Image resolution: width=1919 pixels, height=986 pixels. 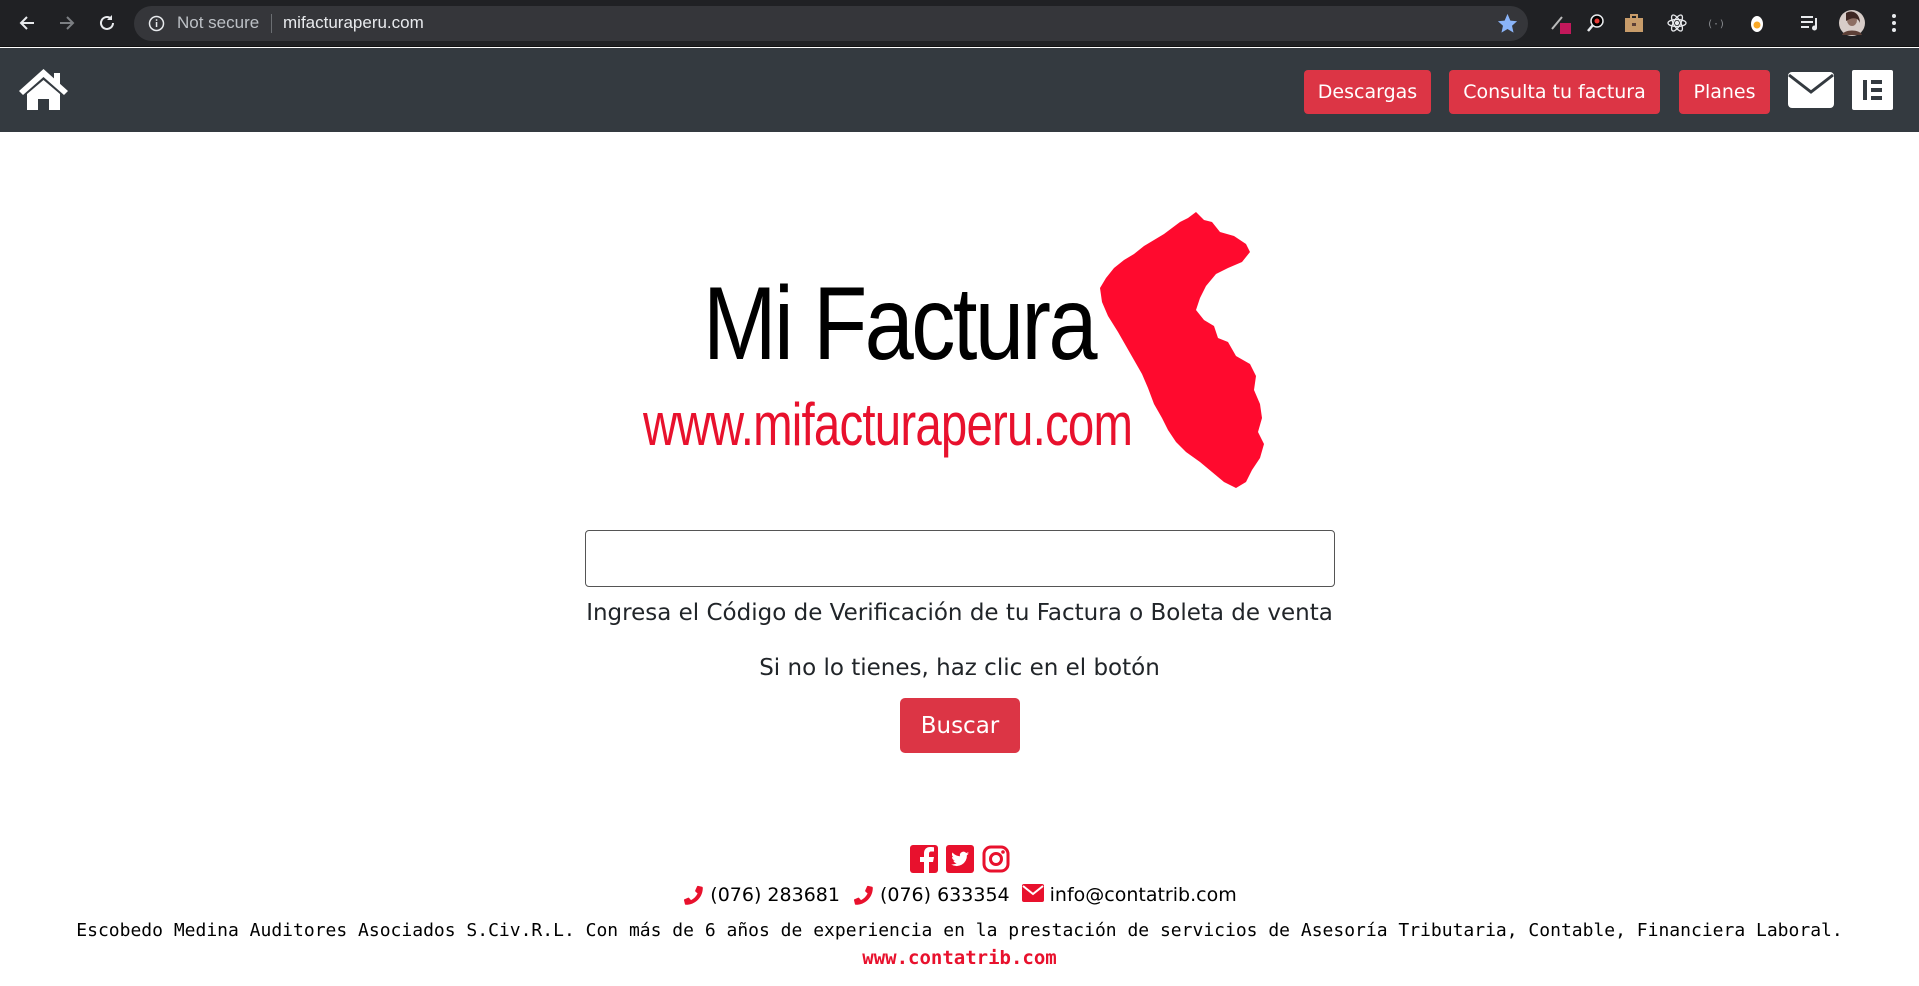 I want to click on phone-number-2: (076) 633354, so click(x=945, y=895).